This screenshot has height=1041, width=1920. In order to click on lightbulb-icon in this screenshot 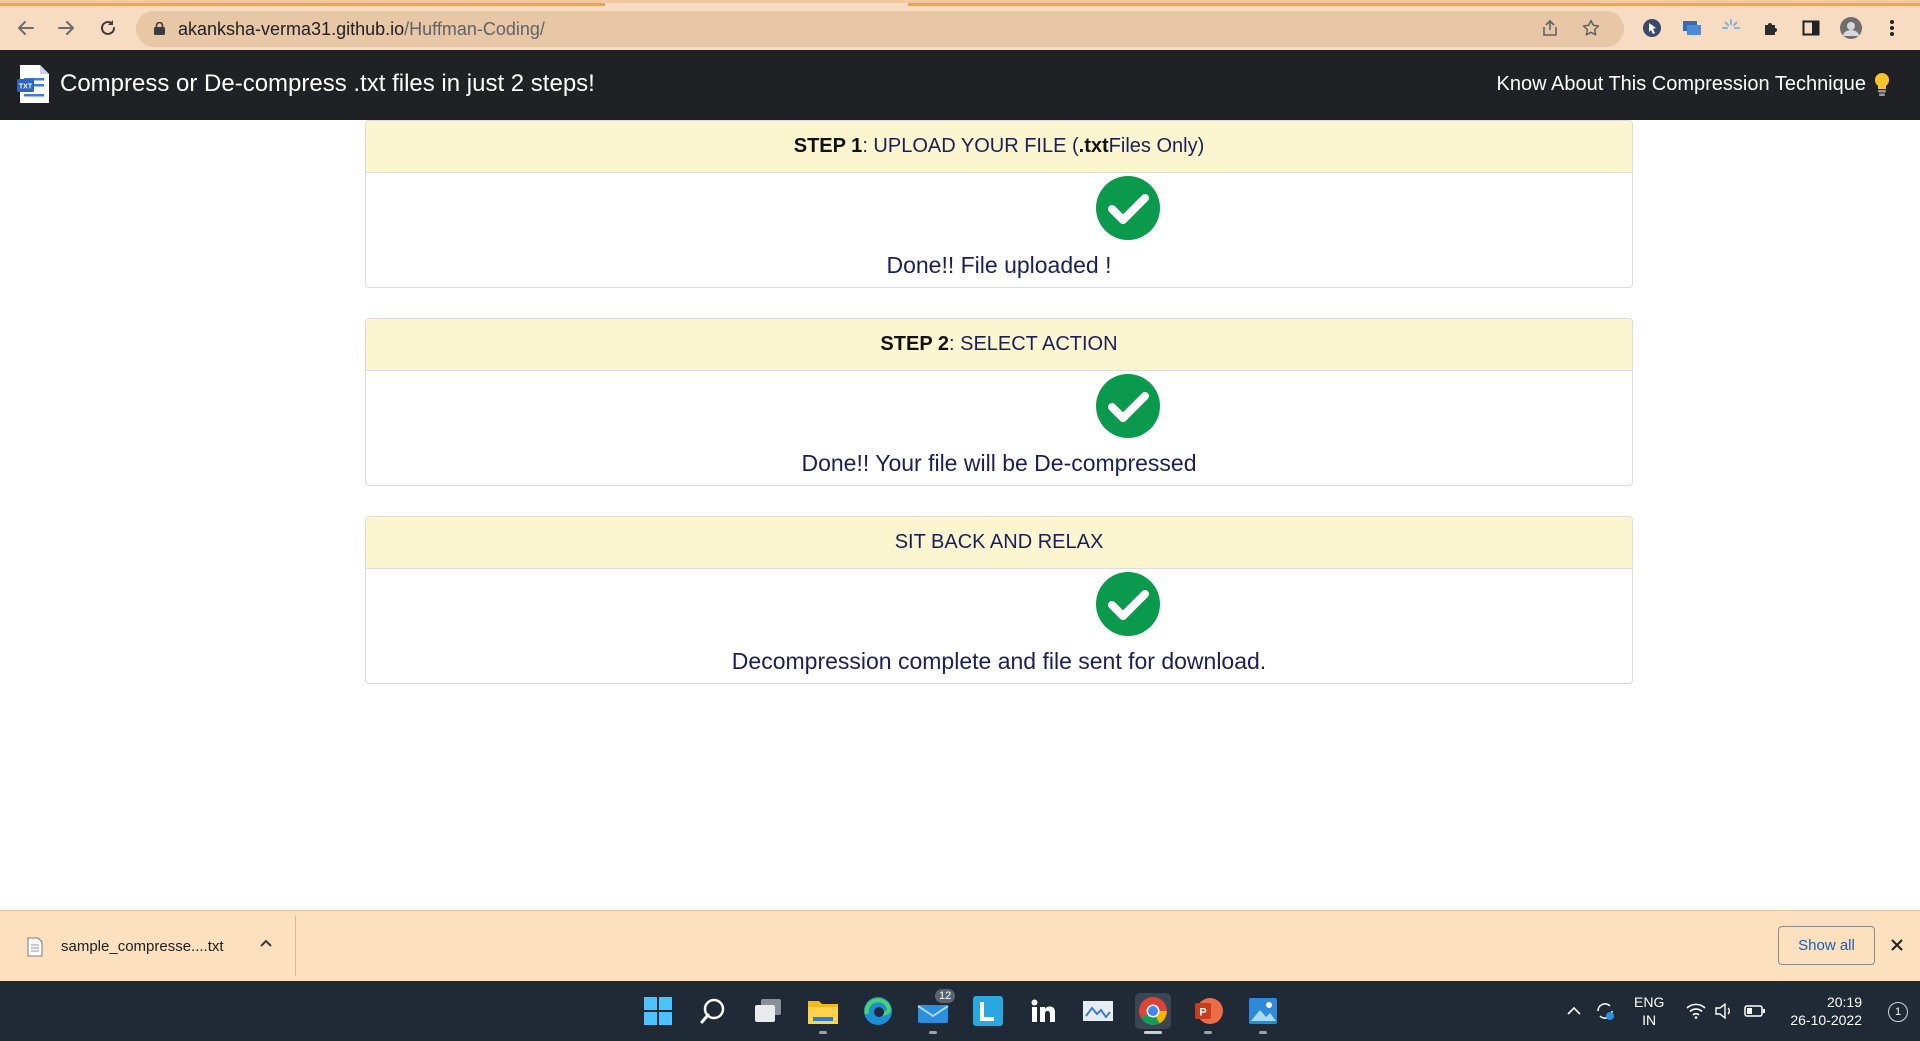, I will do `click(1882, 84)`.